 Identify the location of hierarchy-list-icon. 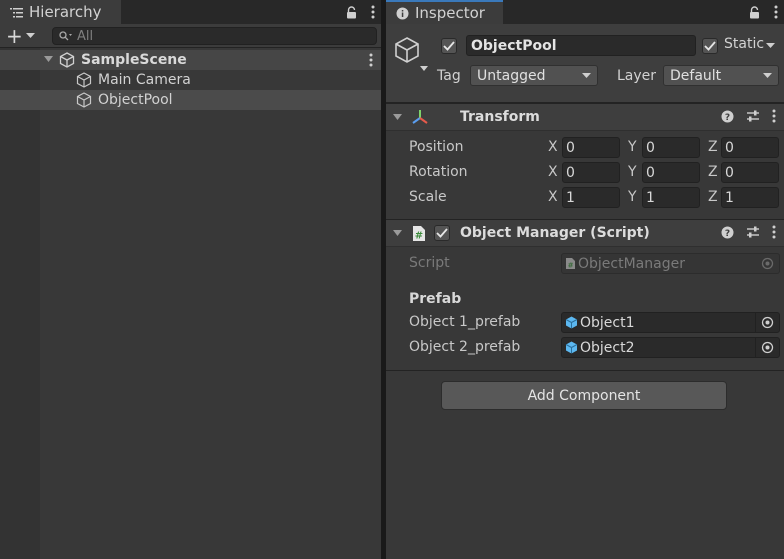
(16, 12).